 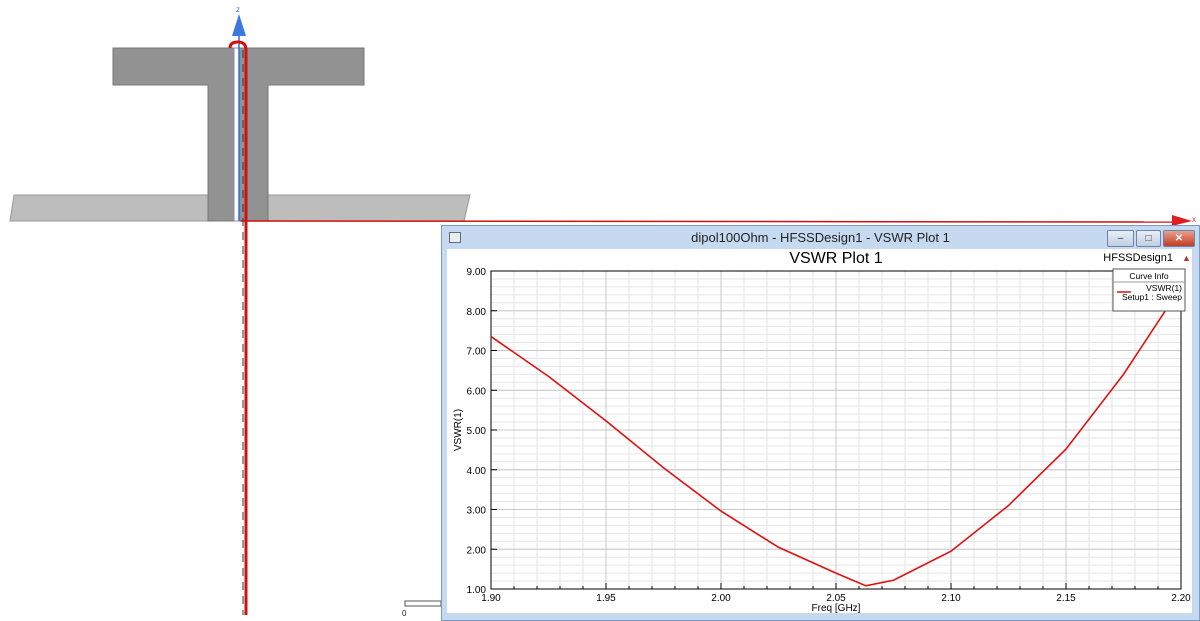 What do you see at coordinates (404, 613) in the screenshot?
I see `scale-zero-label: 0` at bounding box center [404, 613].